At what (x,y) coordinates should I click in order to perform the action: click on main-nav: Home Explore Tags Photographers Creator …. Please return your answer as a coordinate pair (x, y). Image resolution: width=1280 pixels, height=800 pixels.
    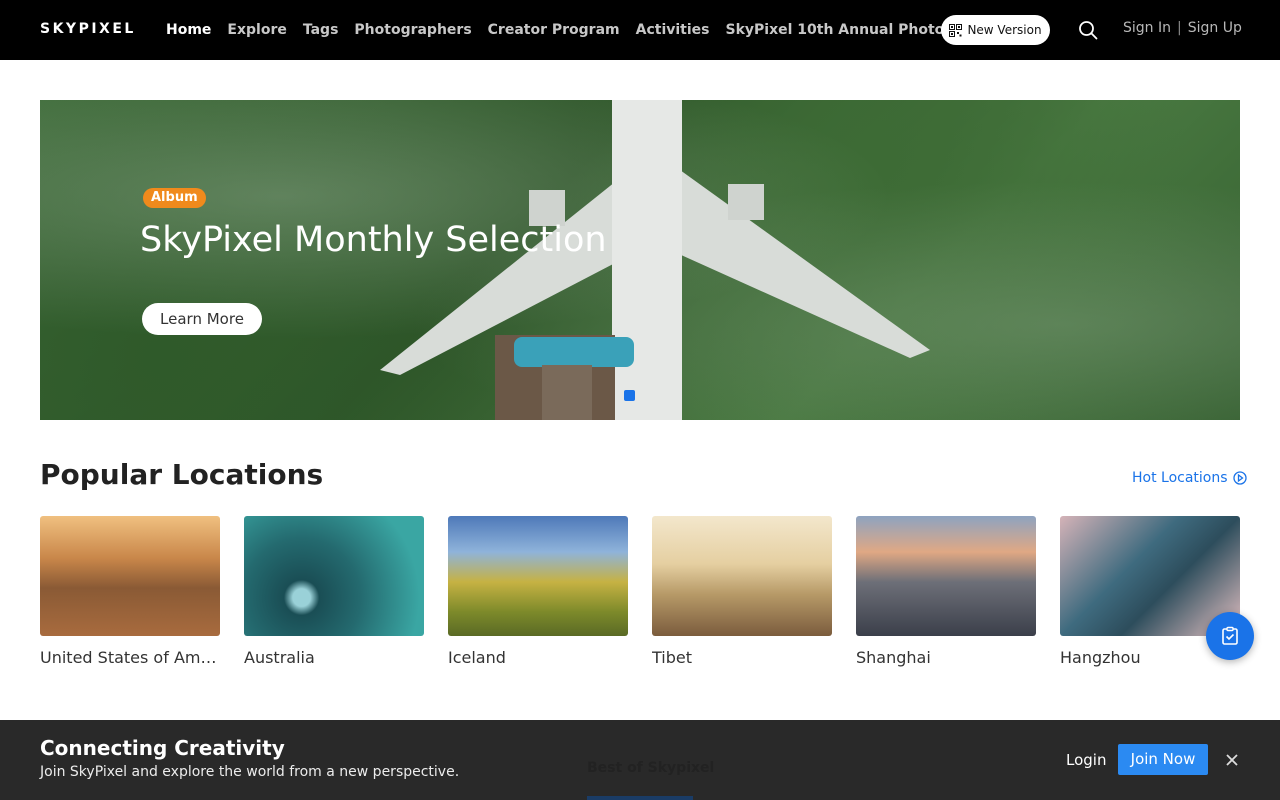
    Looking at the image, I should click on (554, 30).